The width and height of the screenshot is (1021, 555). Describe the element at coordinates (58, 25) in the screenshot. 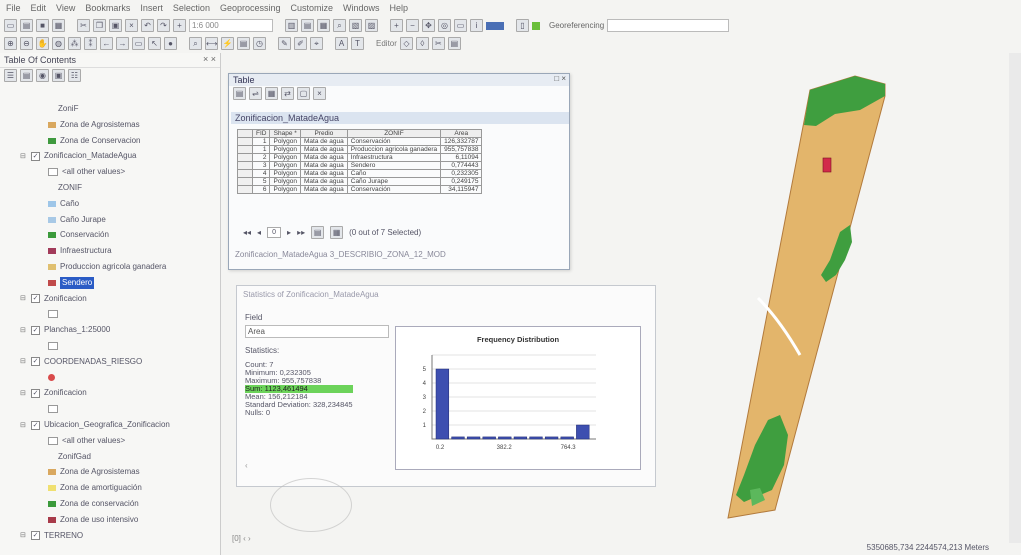

I see `print-icon: ▦` at that location.